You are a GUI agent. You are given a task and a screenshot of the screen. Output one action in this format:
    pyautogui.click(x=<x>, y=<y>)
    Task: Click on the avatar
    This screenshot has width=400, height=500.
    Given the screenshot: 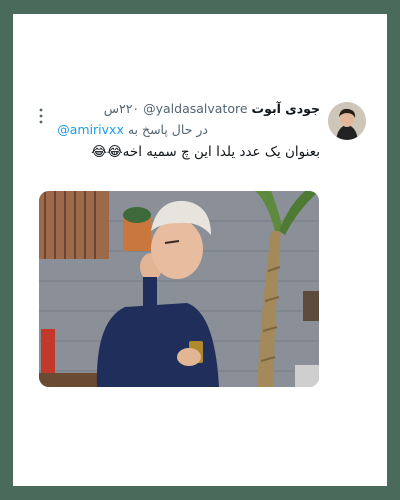 What is the action you would take?
    pyautogui.click(x=347, y=121)
    